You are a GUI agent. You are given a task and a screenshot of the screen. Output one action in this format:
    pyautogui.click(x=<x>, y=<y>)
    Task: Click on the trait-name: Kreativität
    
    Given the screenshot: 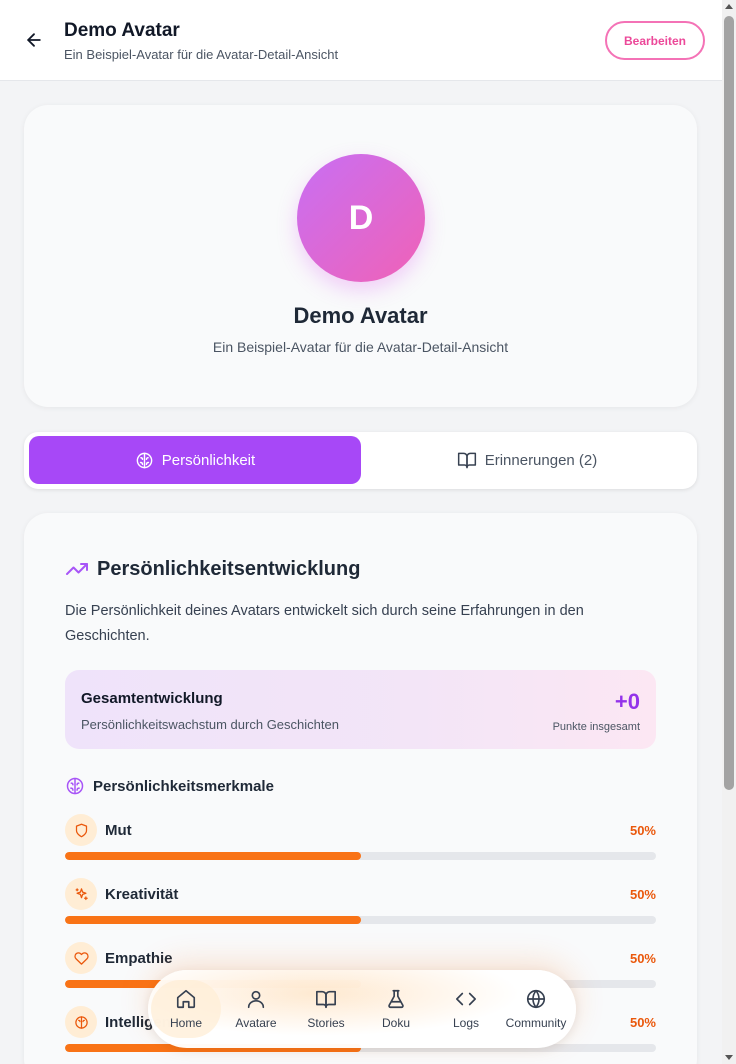 What is the action you would take?
    pyautogui.click(x=142, y=894)
    